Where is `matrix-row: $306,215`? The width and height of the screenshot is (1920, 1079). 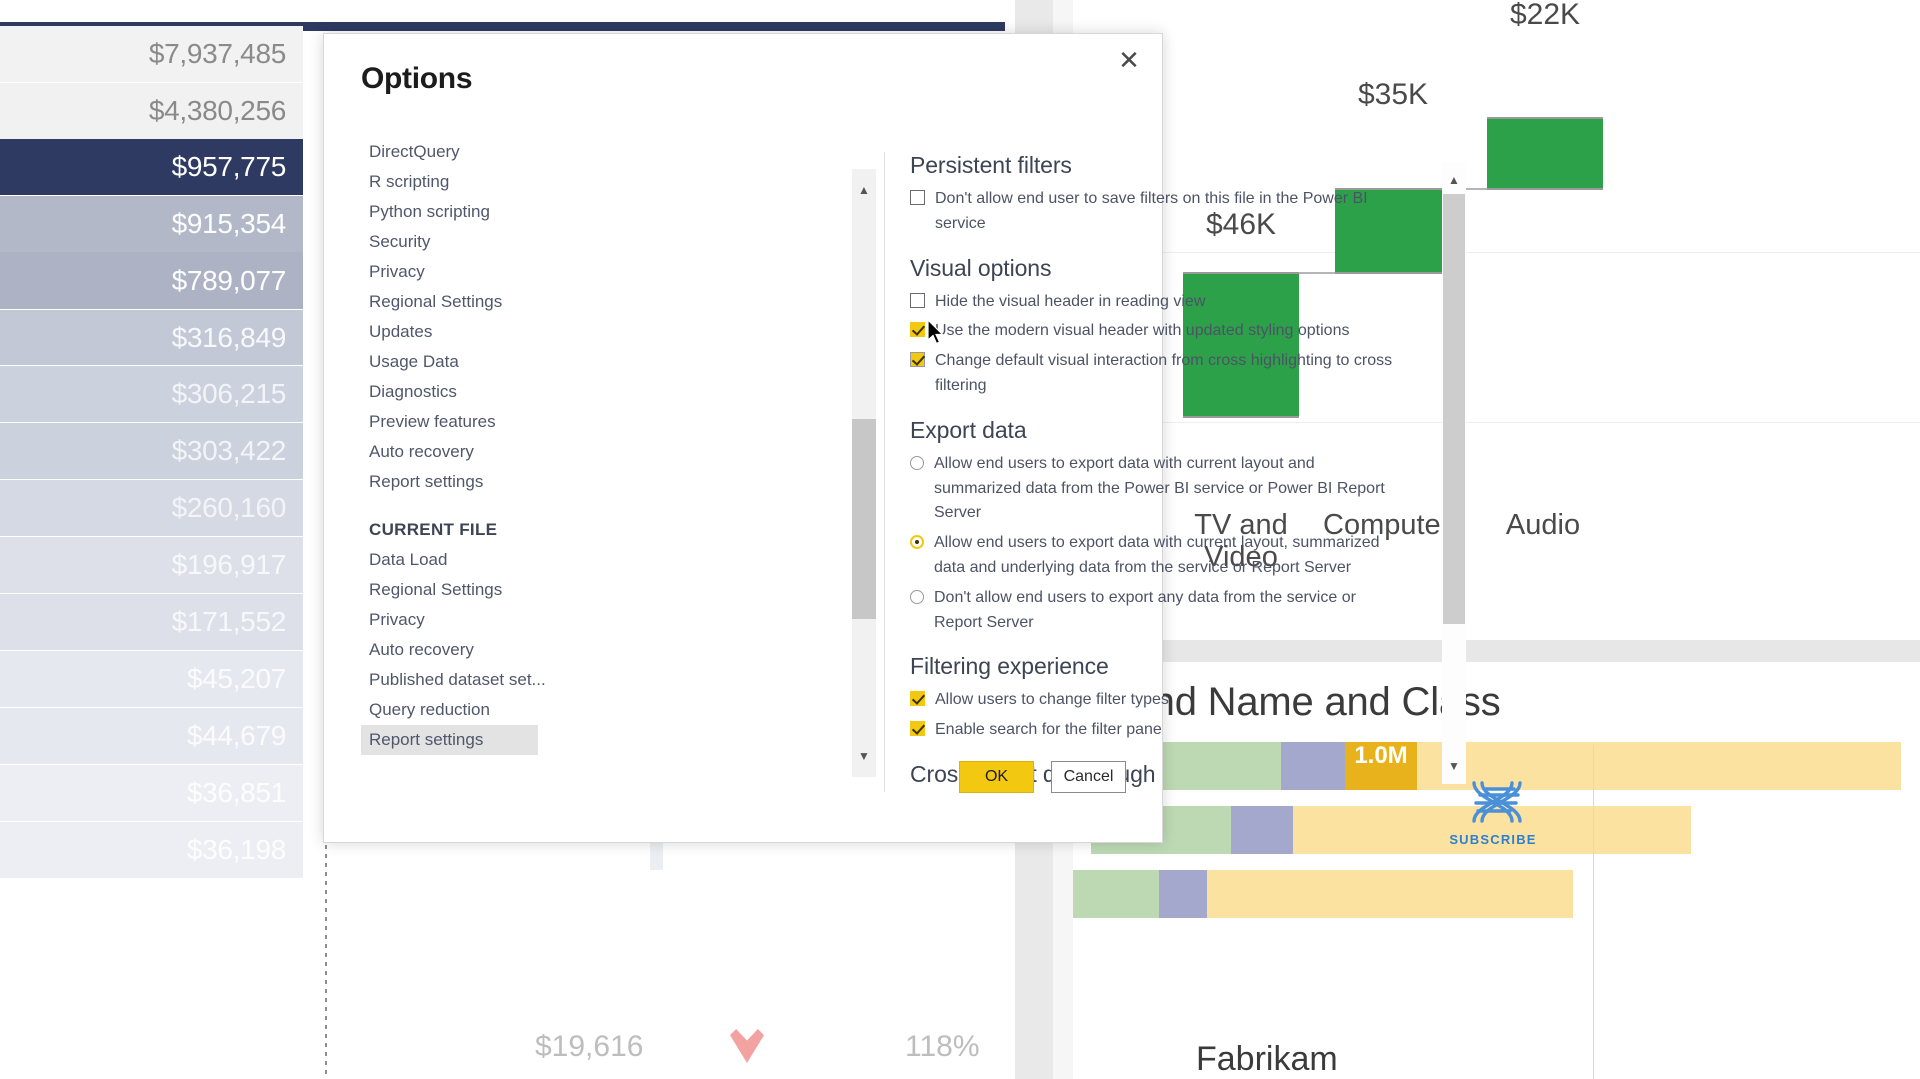 matrix-row: $306,215 is located at coordinates (151, 394).